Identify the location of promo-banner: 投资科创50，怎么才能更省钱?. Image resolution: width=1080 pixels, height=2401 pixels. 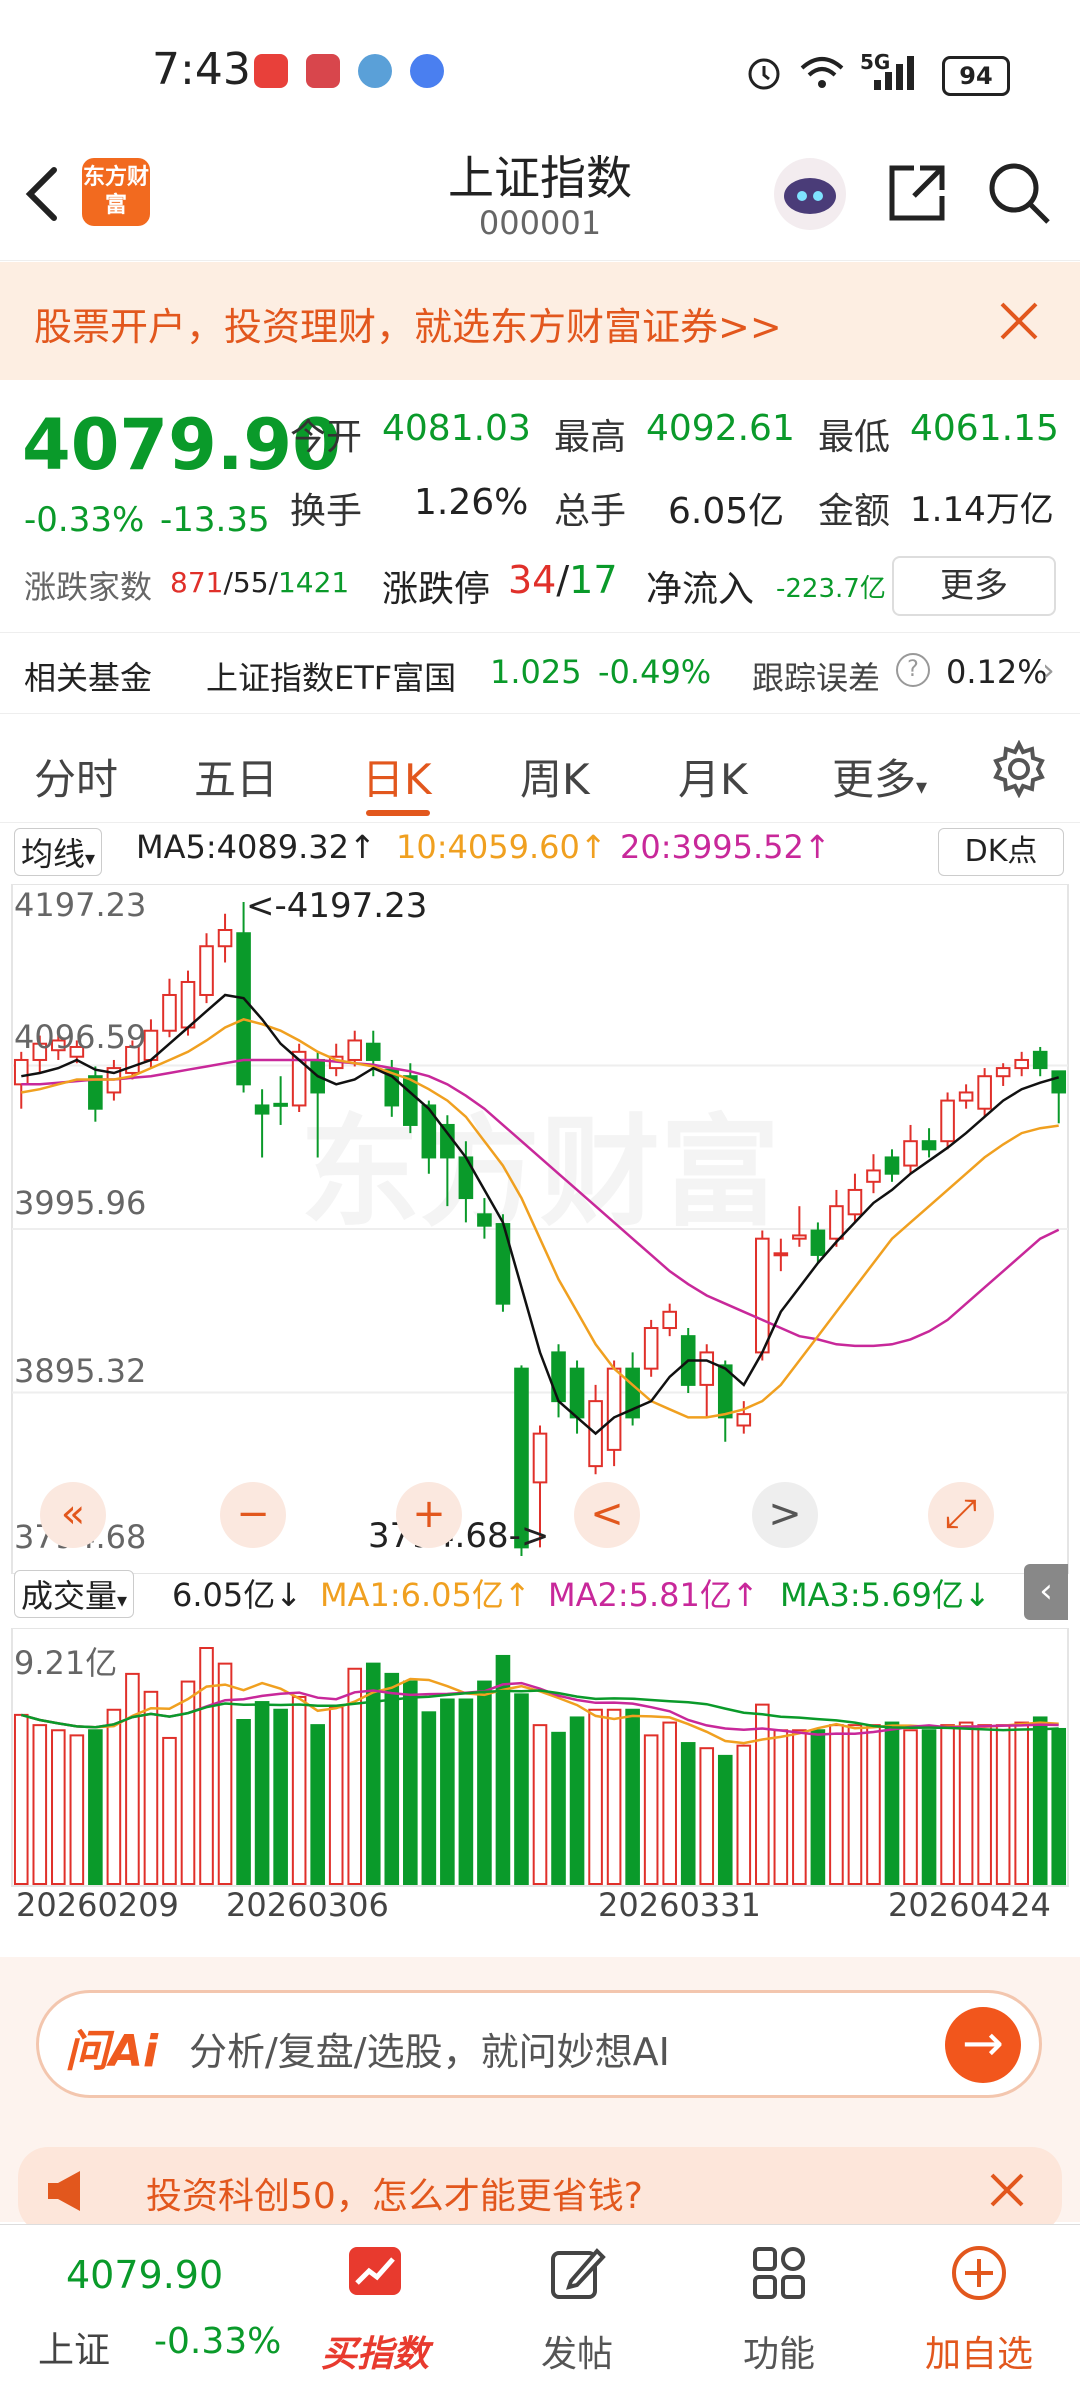
(540, 2190).